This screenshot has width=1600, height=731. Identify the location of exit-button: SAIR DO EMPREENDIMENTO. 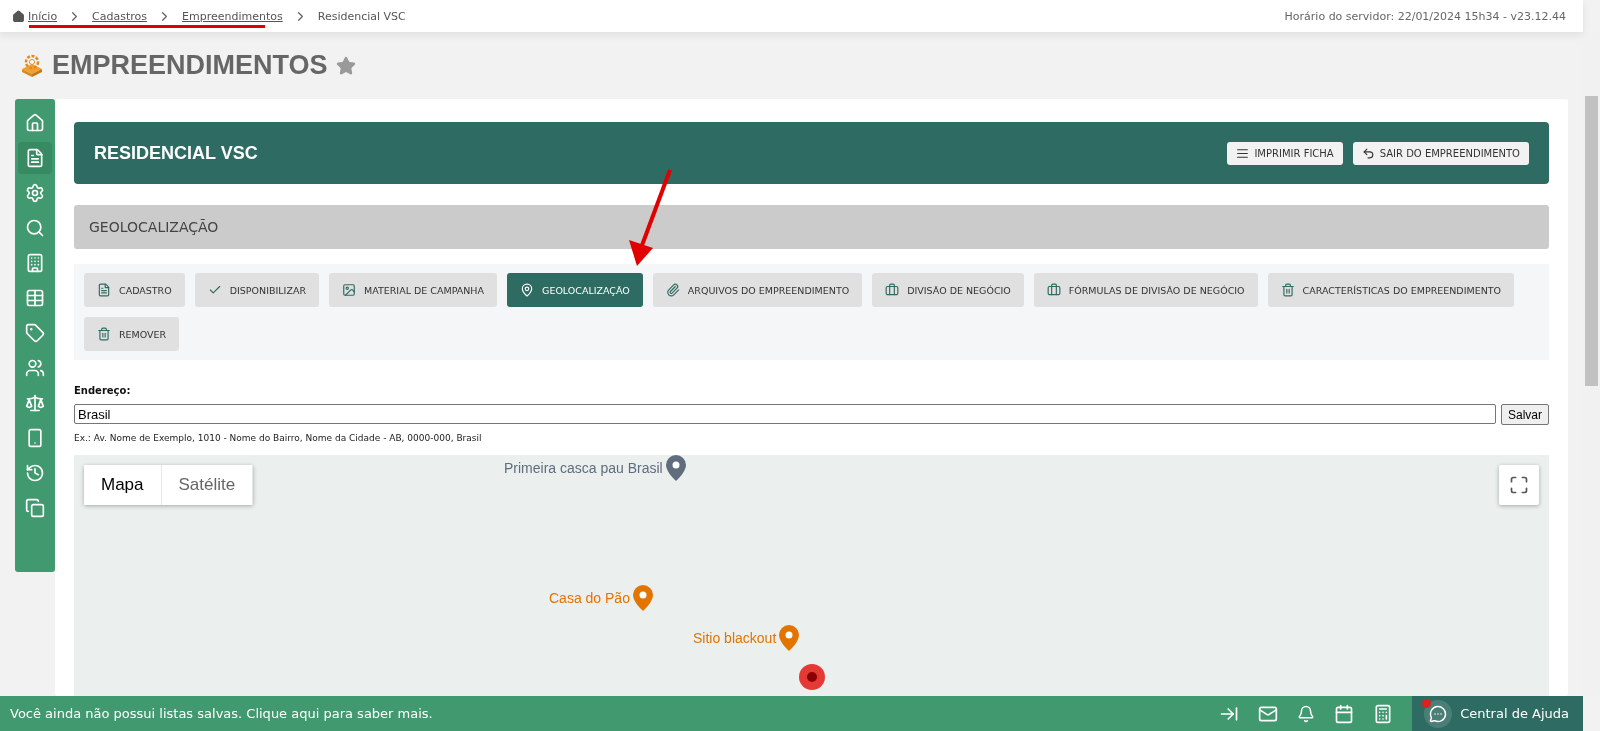
(1440, 153).